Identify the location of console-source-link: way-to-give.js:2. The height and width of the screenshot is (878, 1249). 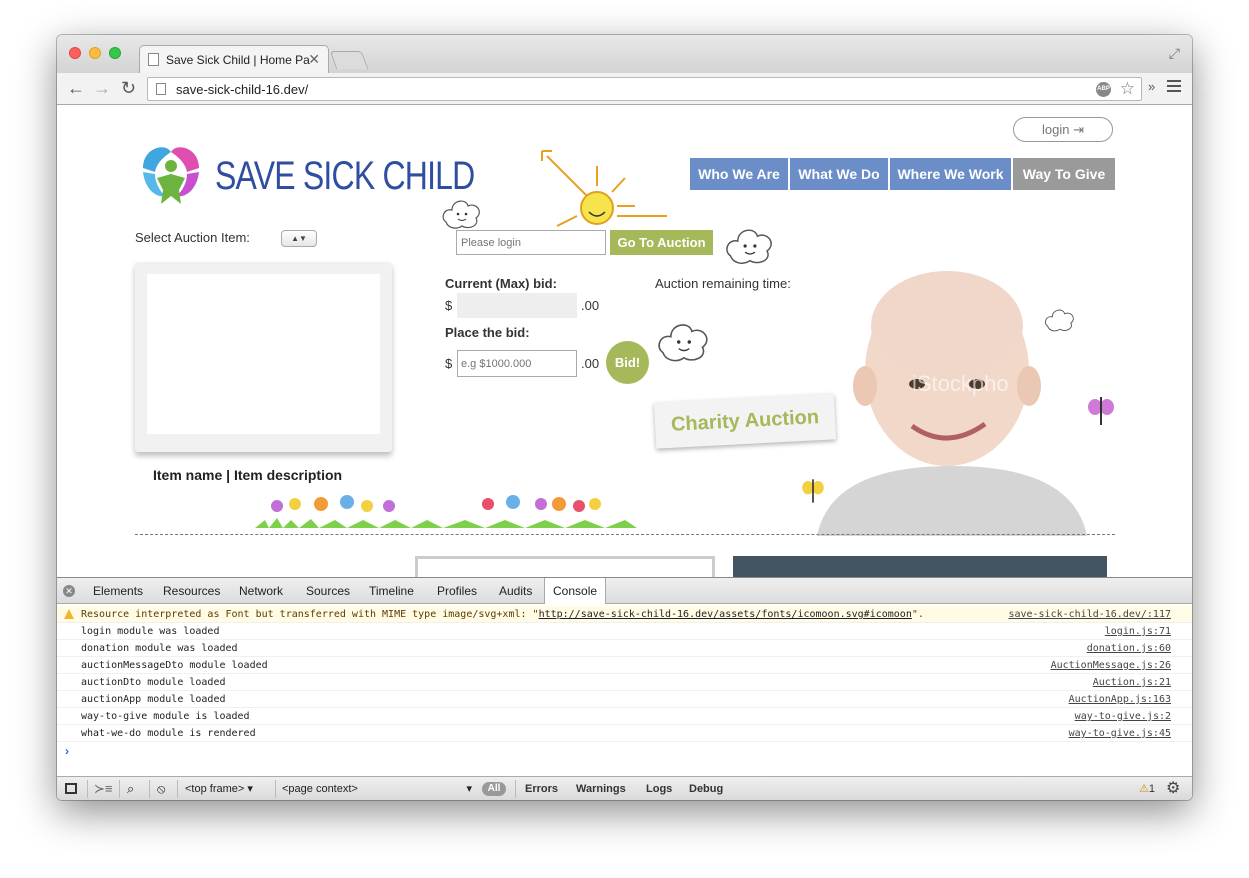
(1123, 716).